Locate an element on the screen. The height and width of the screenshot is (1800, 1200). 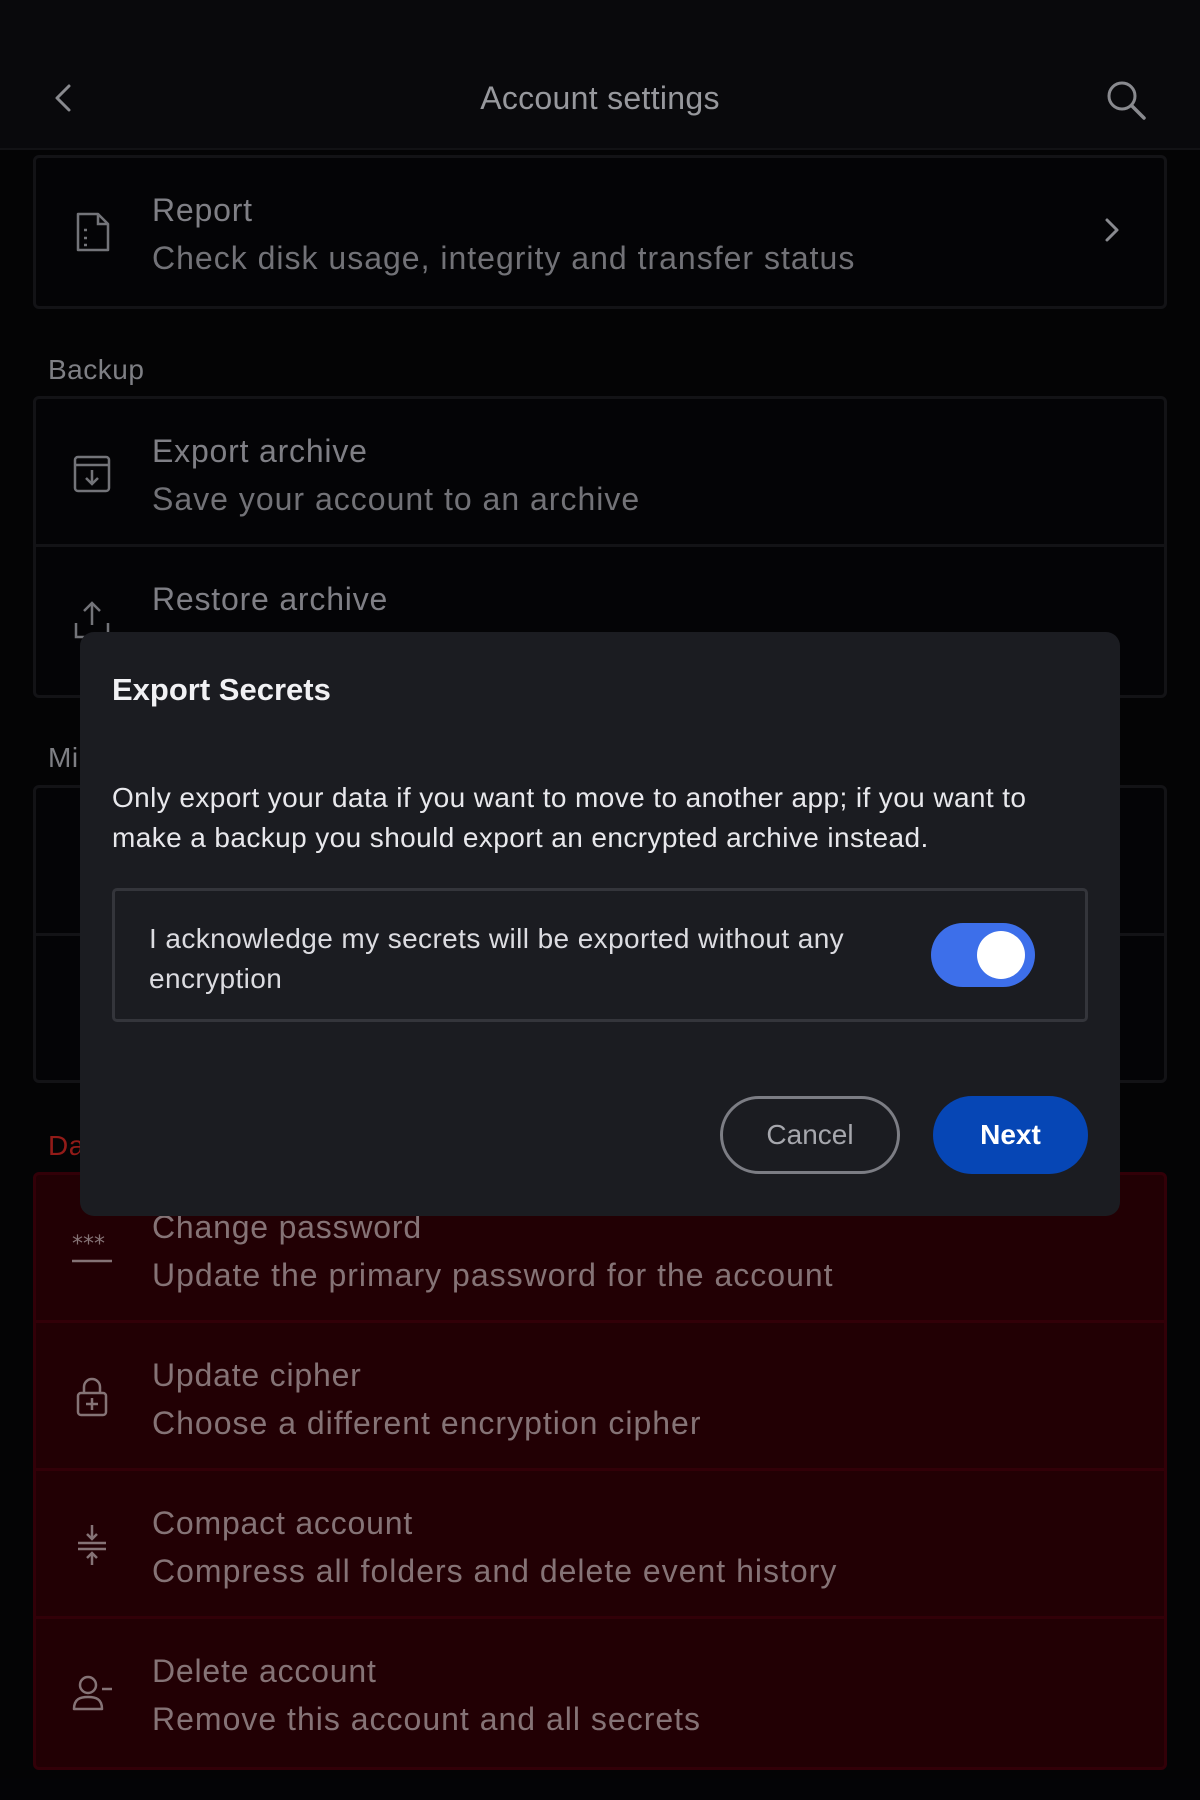
next-button: Next is located at coordinates (1010, 1135).